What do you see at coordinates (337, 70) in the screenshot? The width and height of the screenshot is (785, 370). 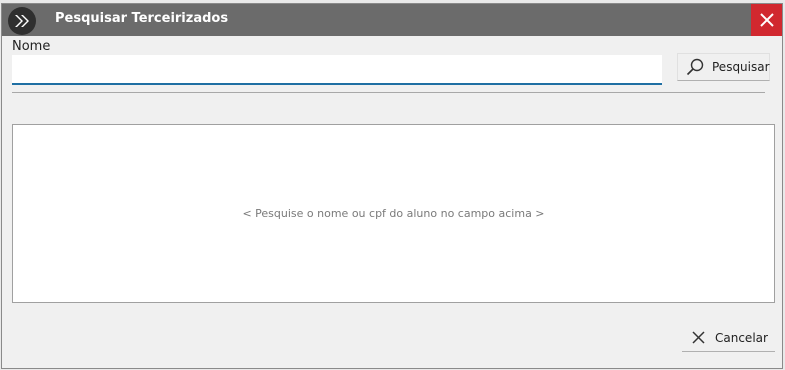 I see `name-input` at bounding box center [337, 70].